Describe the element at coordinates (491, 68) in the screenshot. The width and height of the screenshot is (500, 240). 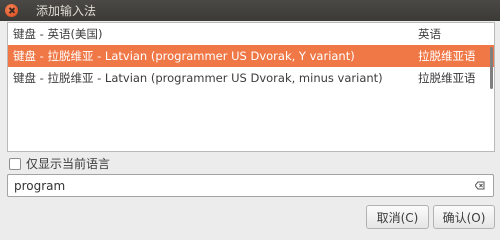
I see `scrollbar` at that location.